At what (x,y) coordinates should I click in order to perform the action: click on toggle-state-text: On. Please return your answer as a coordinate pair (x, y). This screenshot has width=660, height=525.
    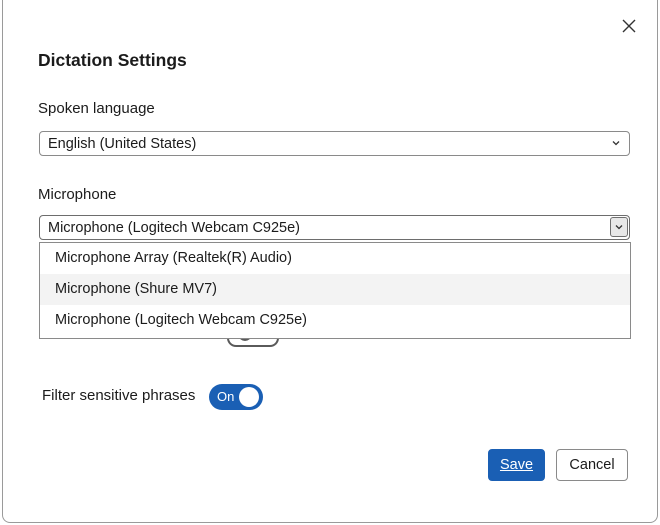
    Looking at the image, I should click on (226, 396).